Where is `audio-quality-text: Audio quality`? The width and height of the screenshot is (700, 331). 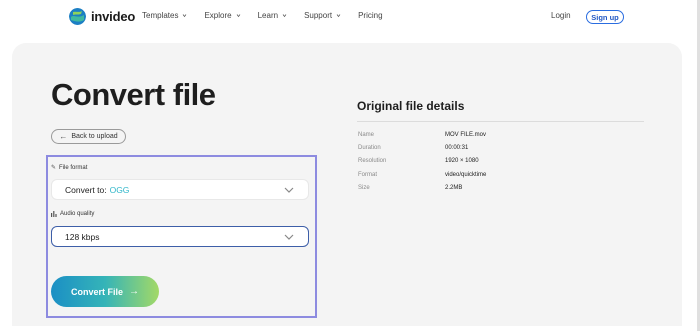 audio-quality-text: Audio quality is located at coordinates (77, 214).